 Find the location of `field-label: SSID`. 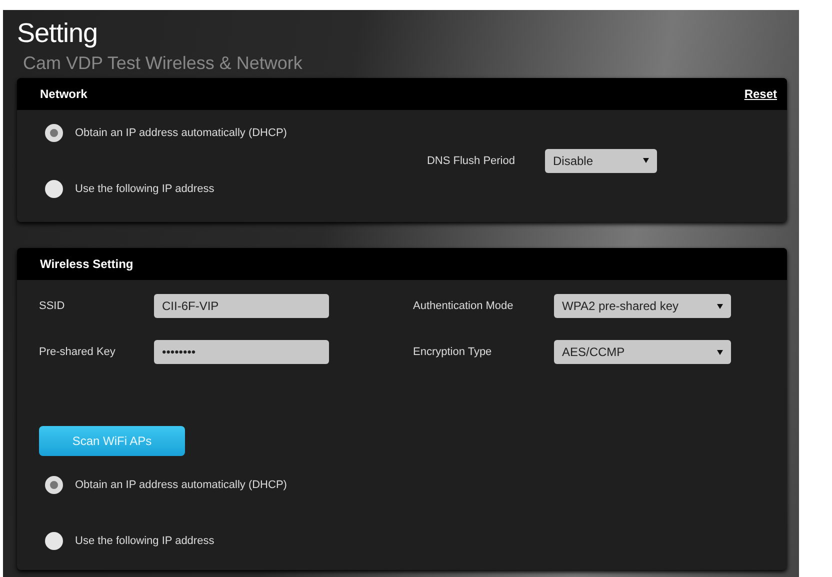

field-label: SSID is located at coordinates (52, 306).